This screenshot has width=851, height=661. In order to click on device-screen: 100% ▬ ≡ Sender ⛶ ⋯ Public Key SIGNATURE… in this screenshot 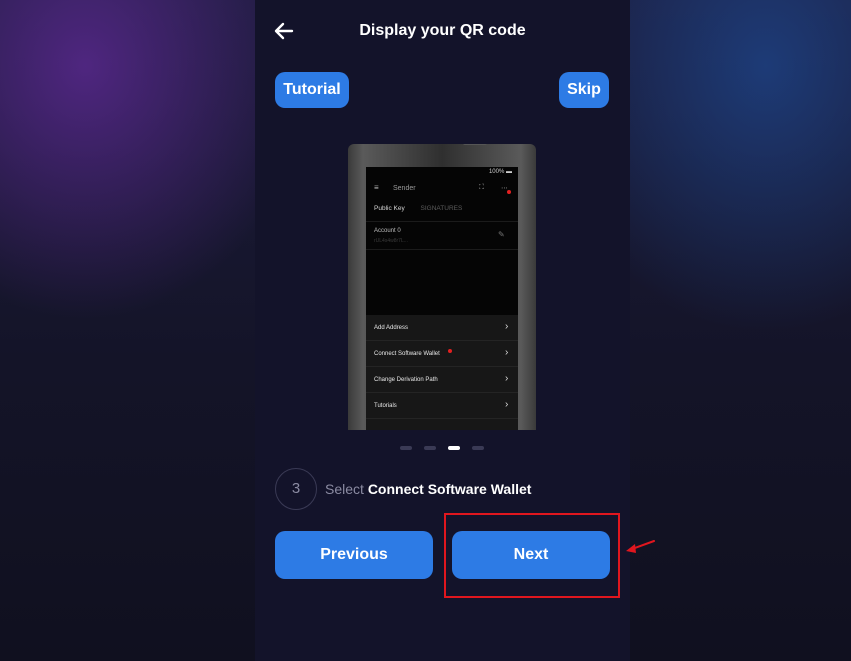, I will do `click(442, 298)`.